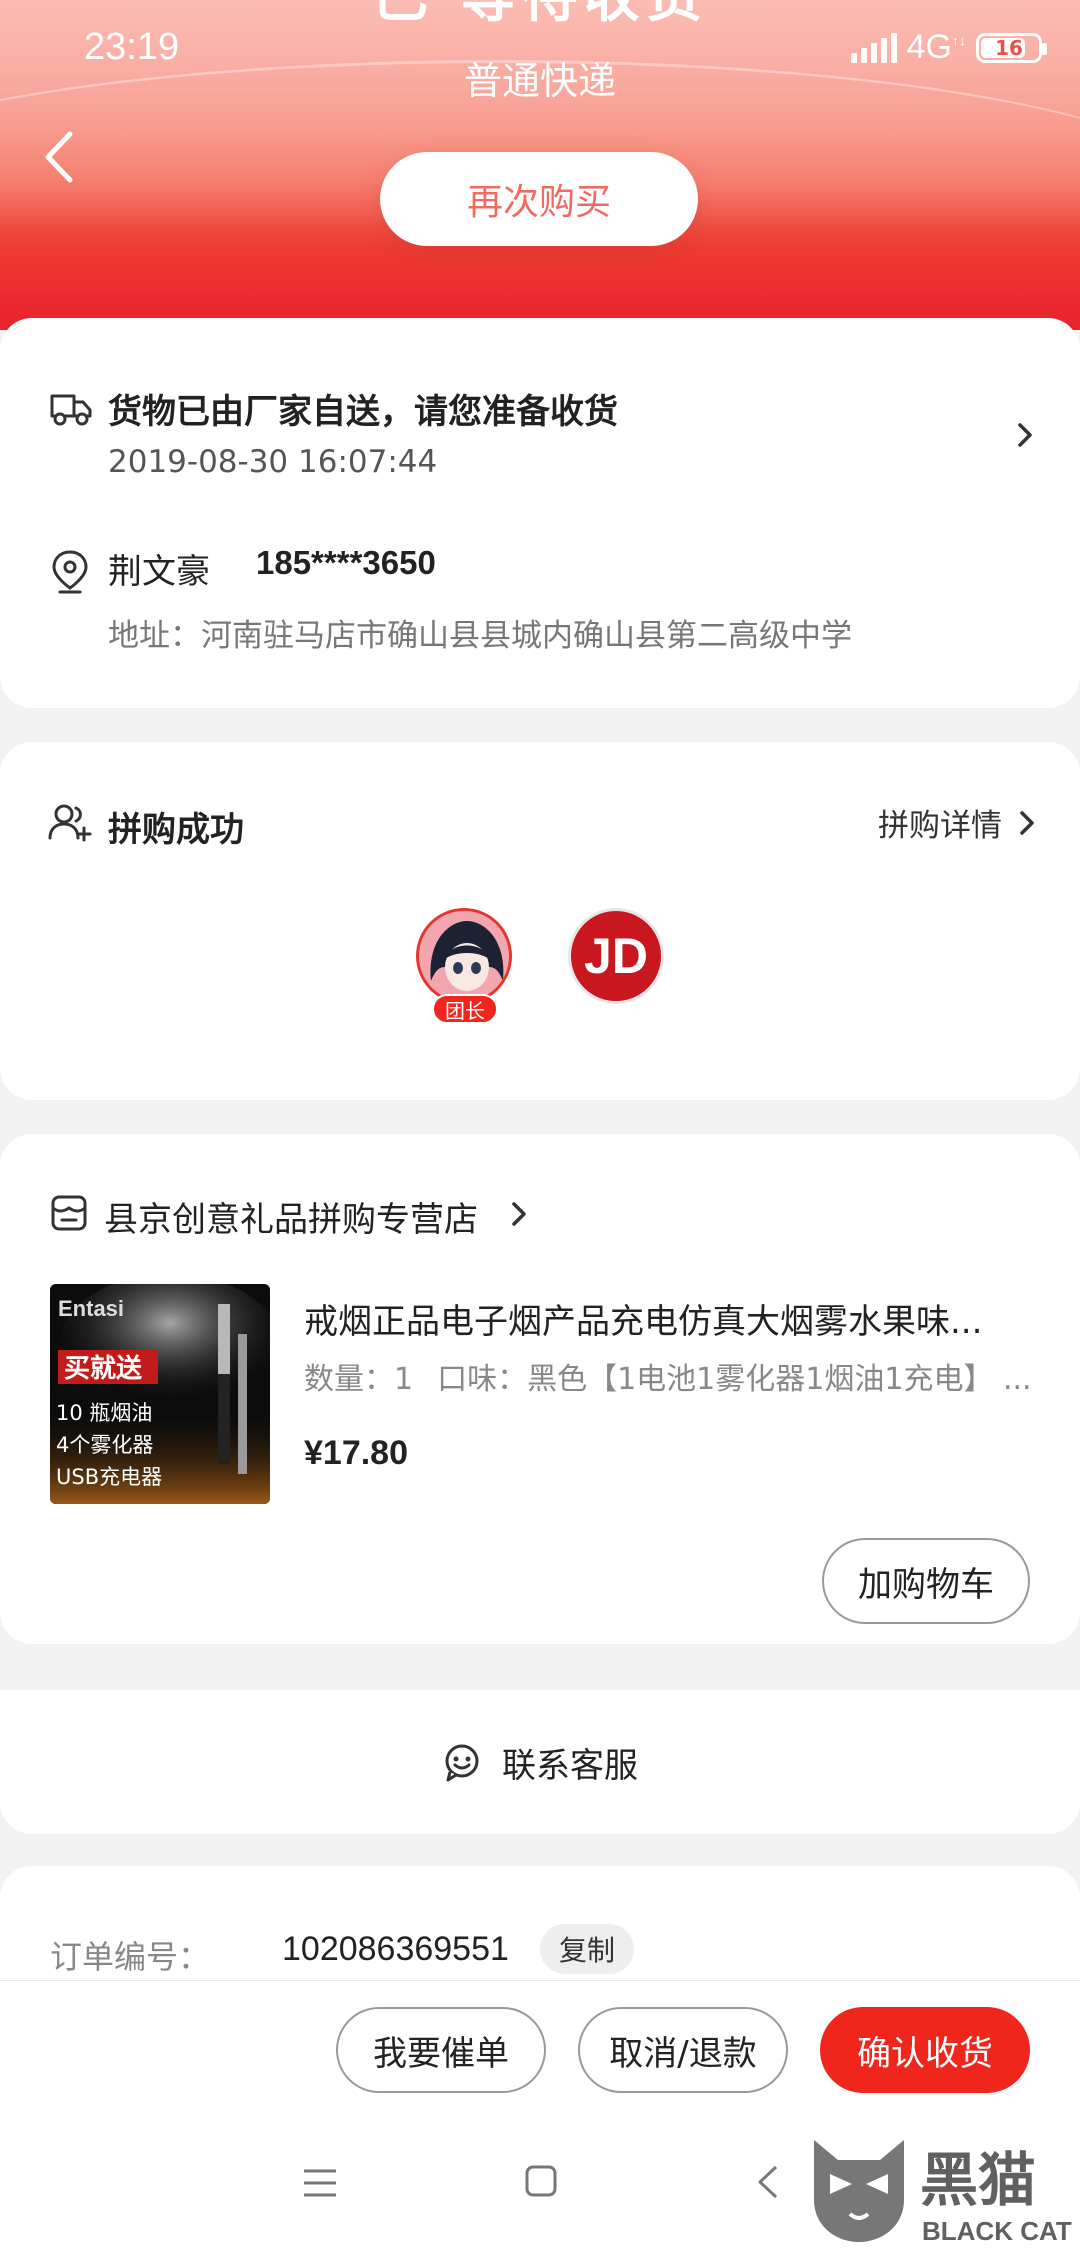 The width and height of the screenshot is (1080, 2248). Describe the element at coordinates (570, 1765) in the screenshot. I see `contact-service-label: 联系客服` at that location.